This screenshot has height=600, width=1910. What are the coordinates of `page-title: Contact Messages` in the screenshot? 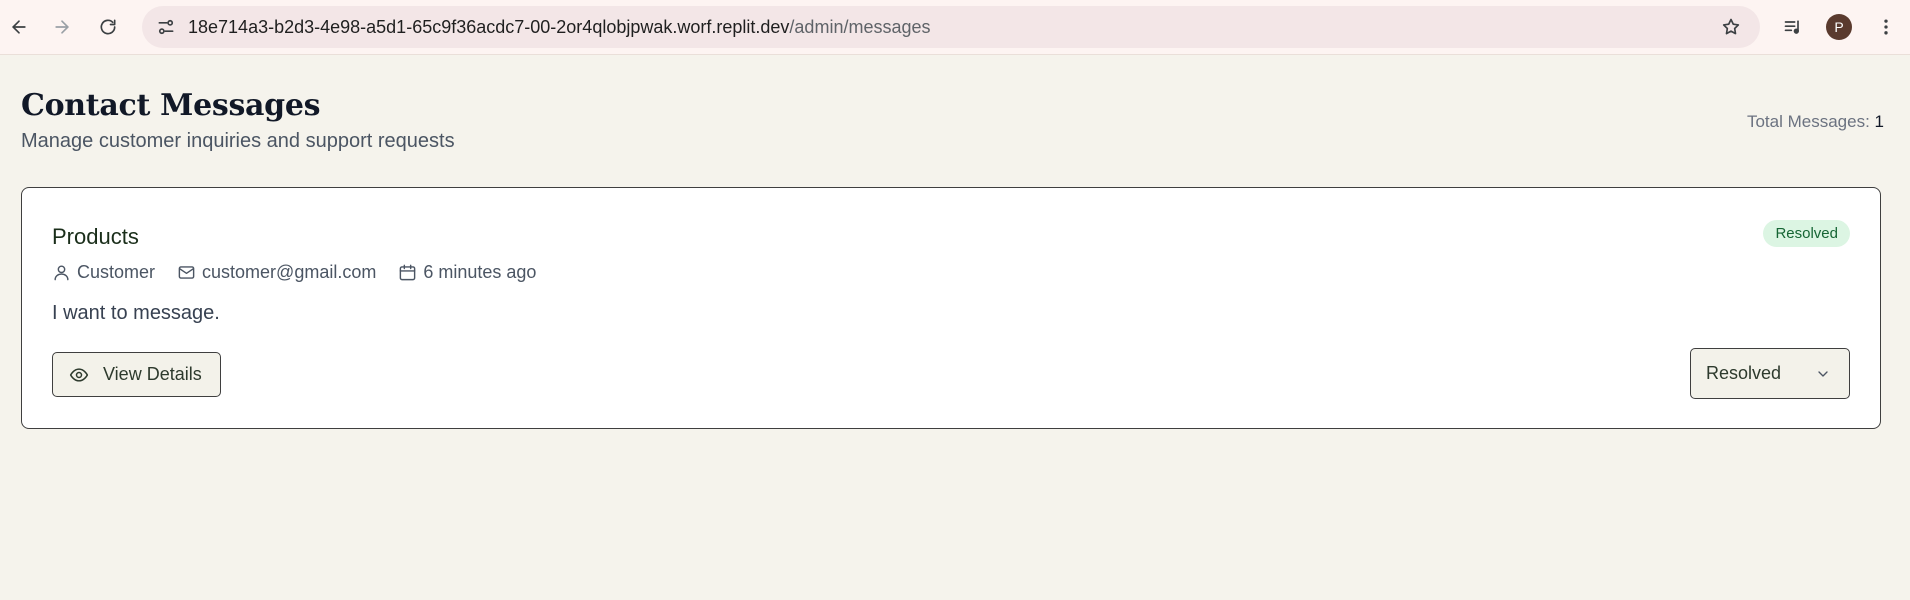 It's located at (171, 105).